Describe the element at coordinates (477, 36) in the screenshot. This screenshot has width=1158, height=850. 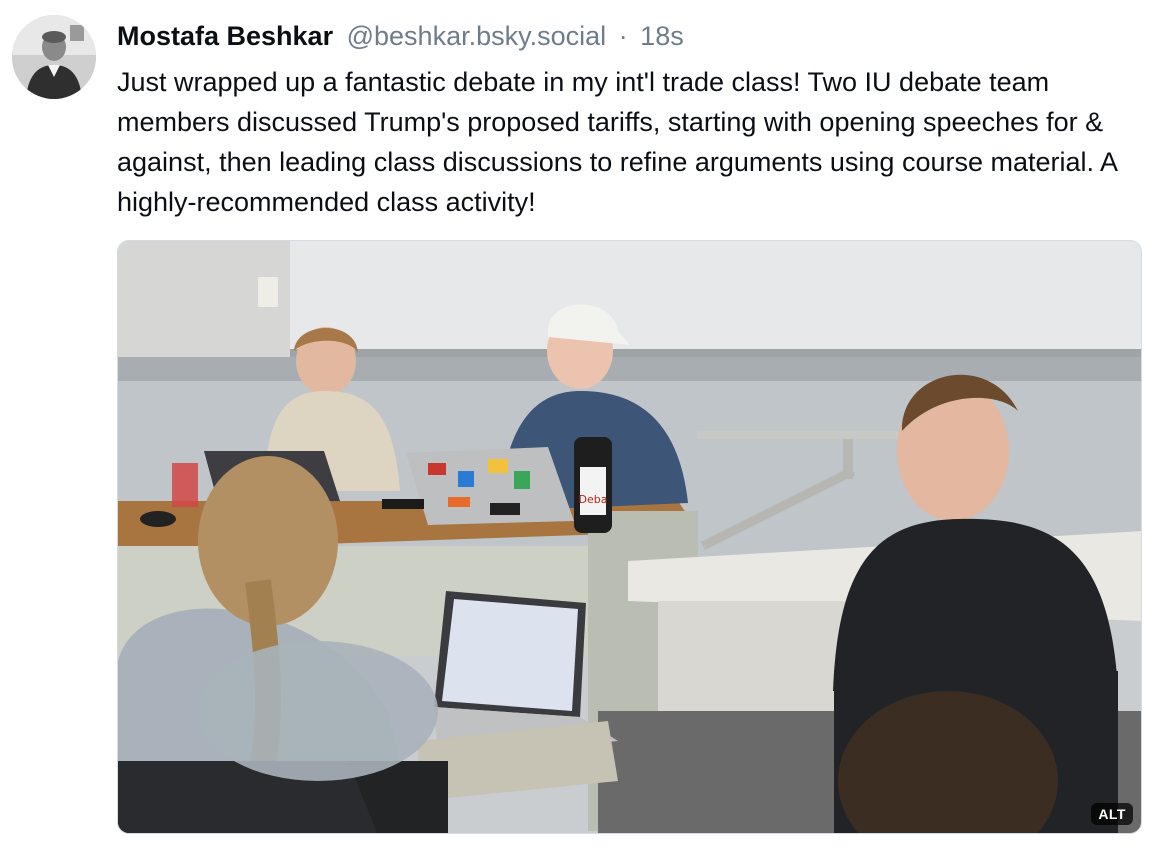
I see `author-handle: @beshkar.bsky.social` at that location.